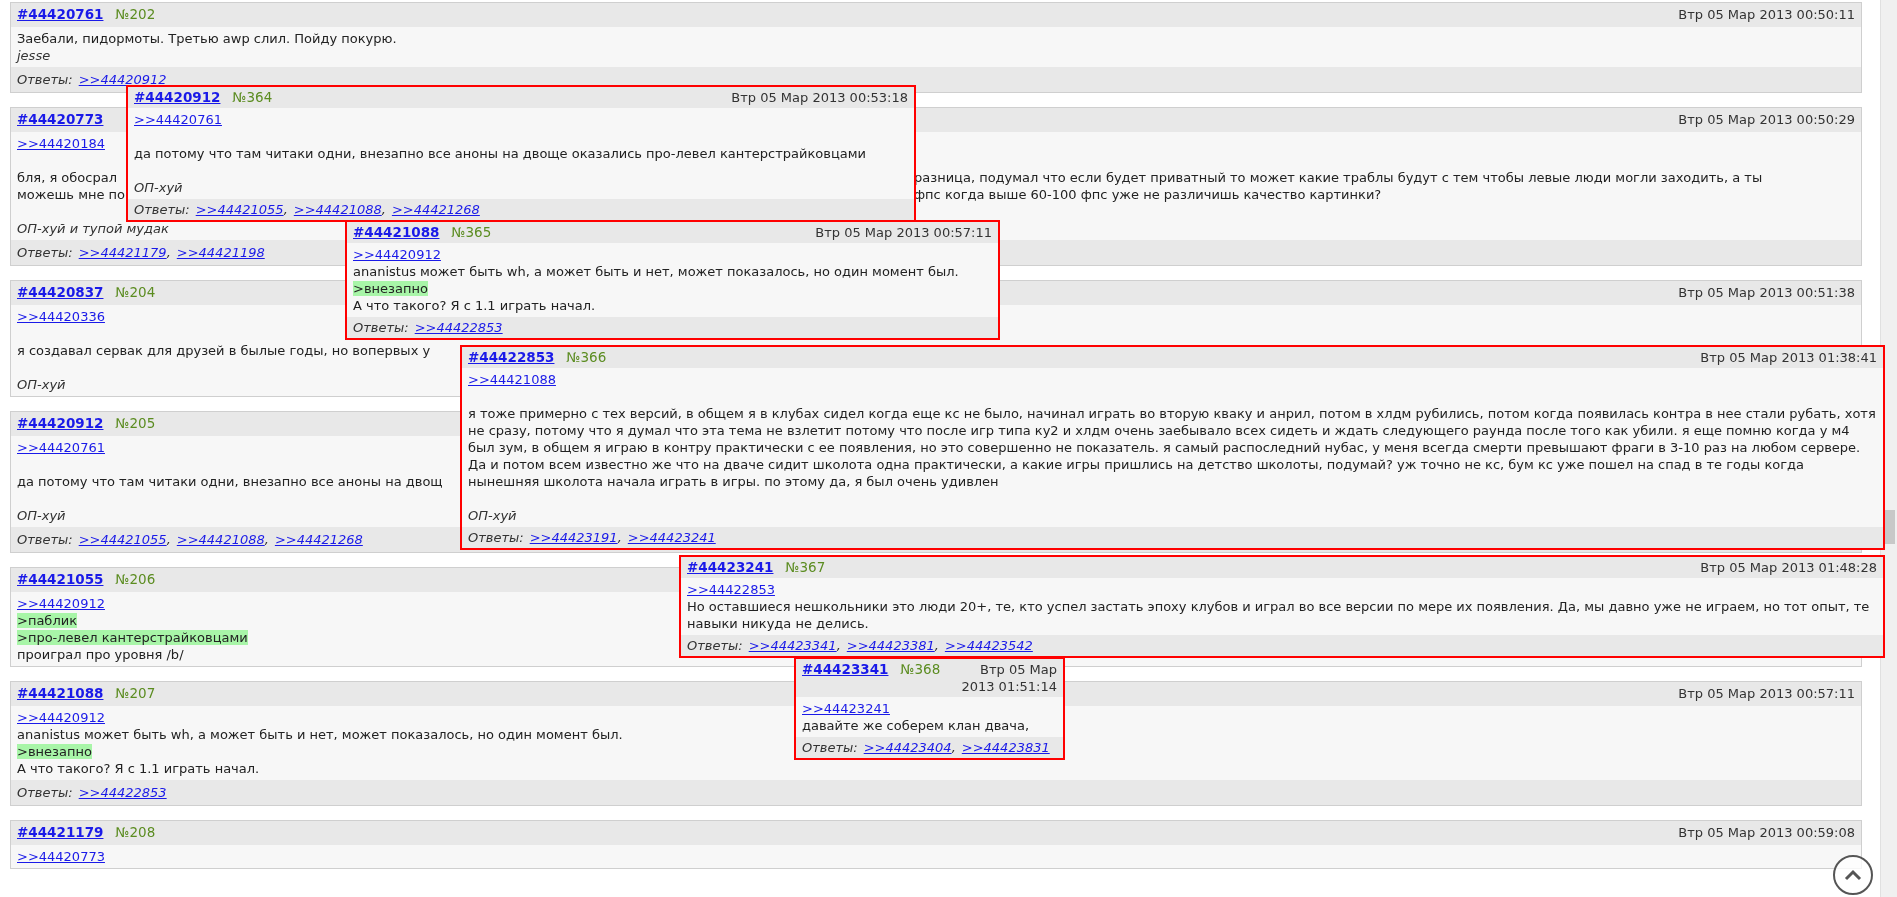  I want to click on post-number: №364, so click(252, 97).